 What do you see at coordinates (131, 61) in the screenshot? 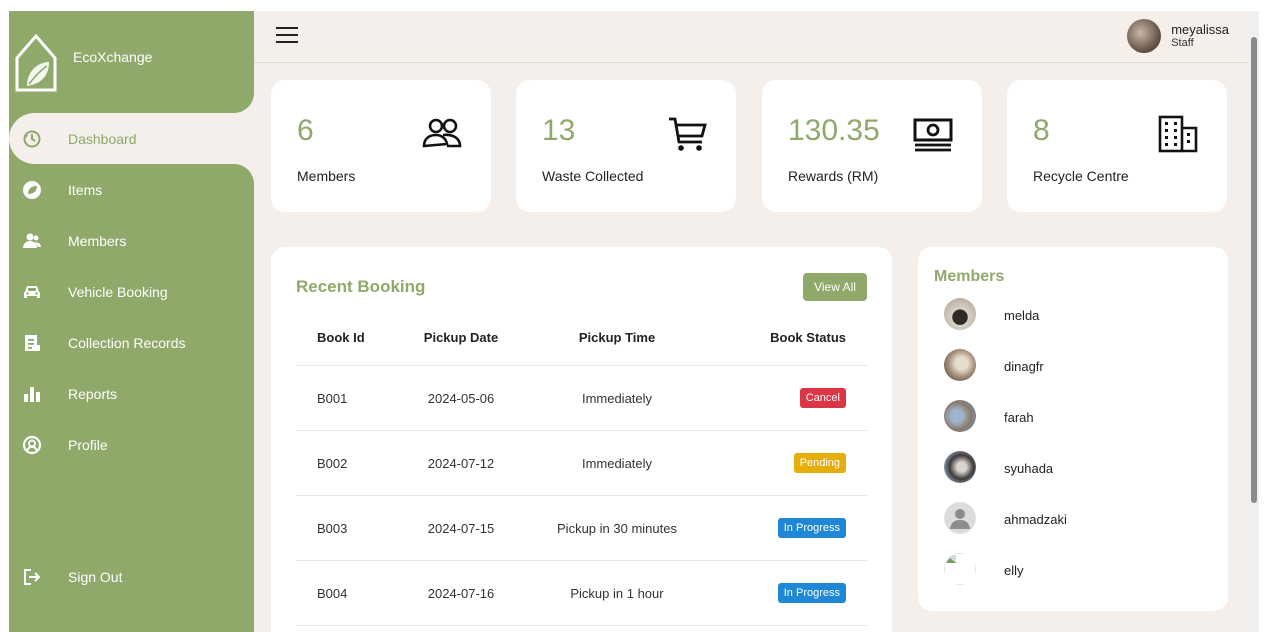
I see `brand: EcoXchange` at bounding box center [131, 61].